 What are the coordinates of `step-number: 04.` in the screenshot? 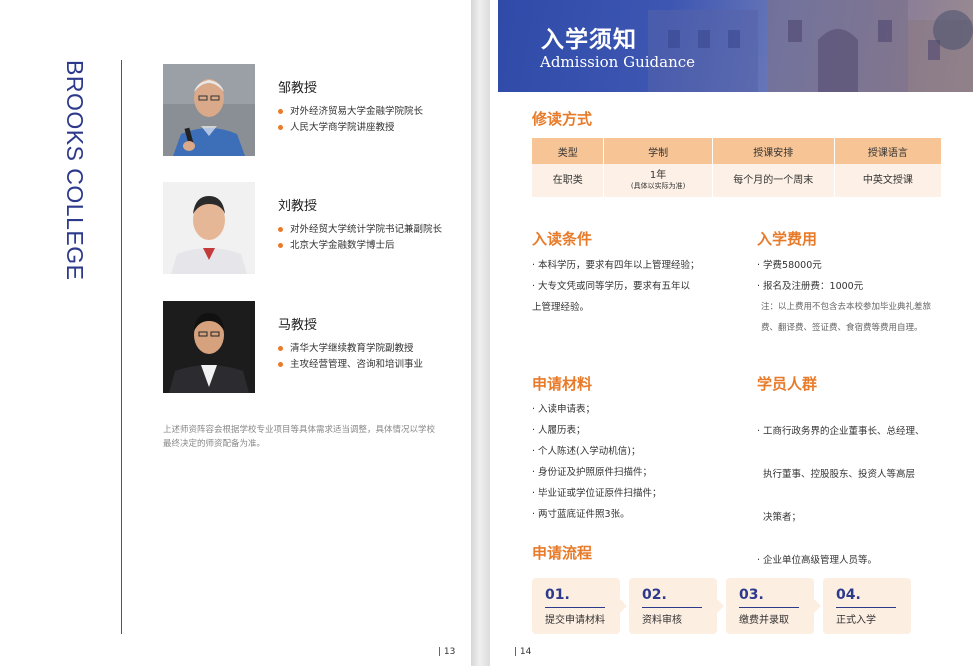 It's located at (848, 595).